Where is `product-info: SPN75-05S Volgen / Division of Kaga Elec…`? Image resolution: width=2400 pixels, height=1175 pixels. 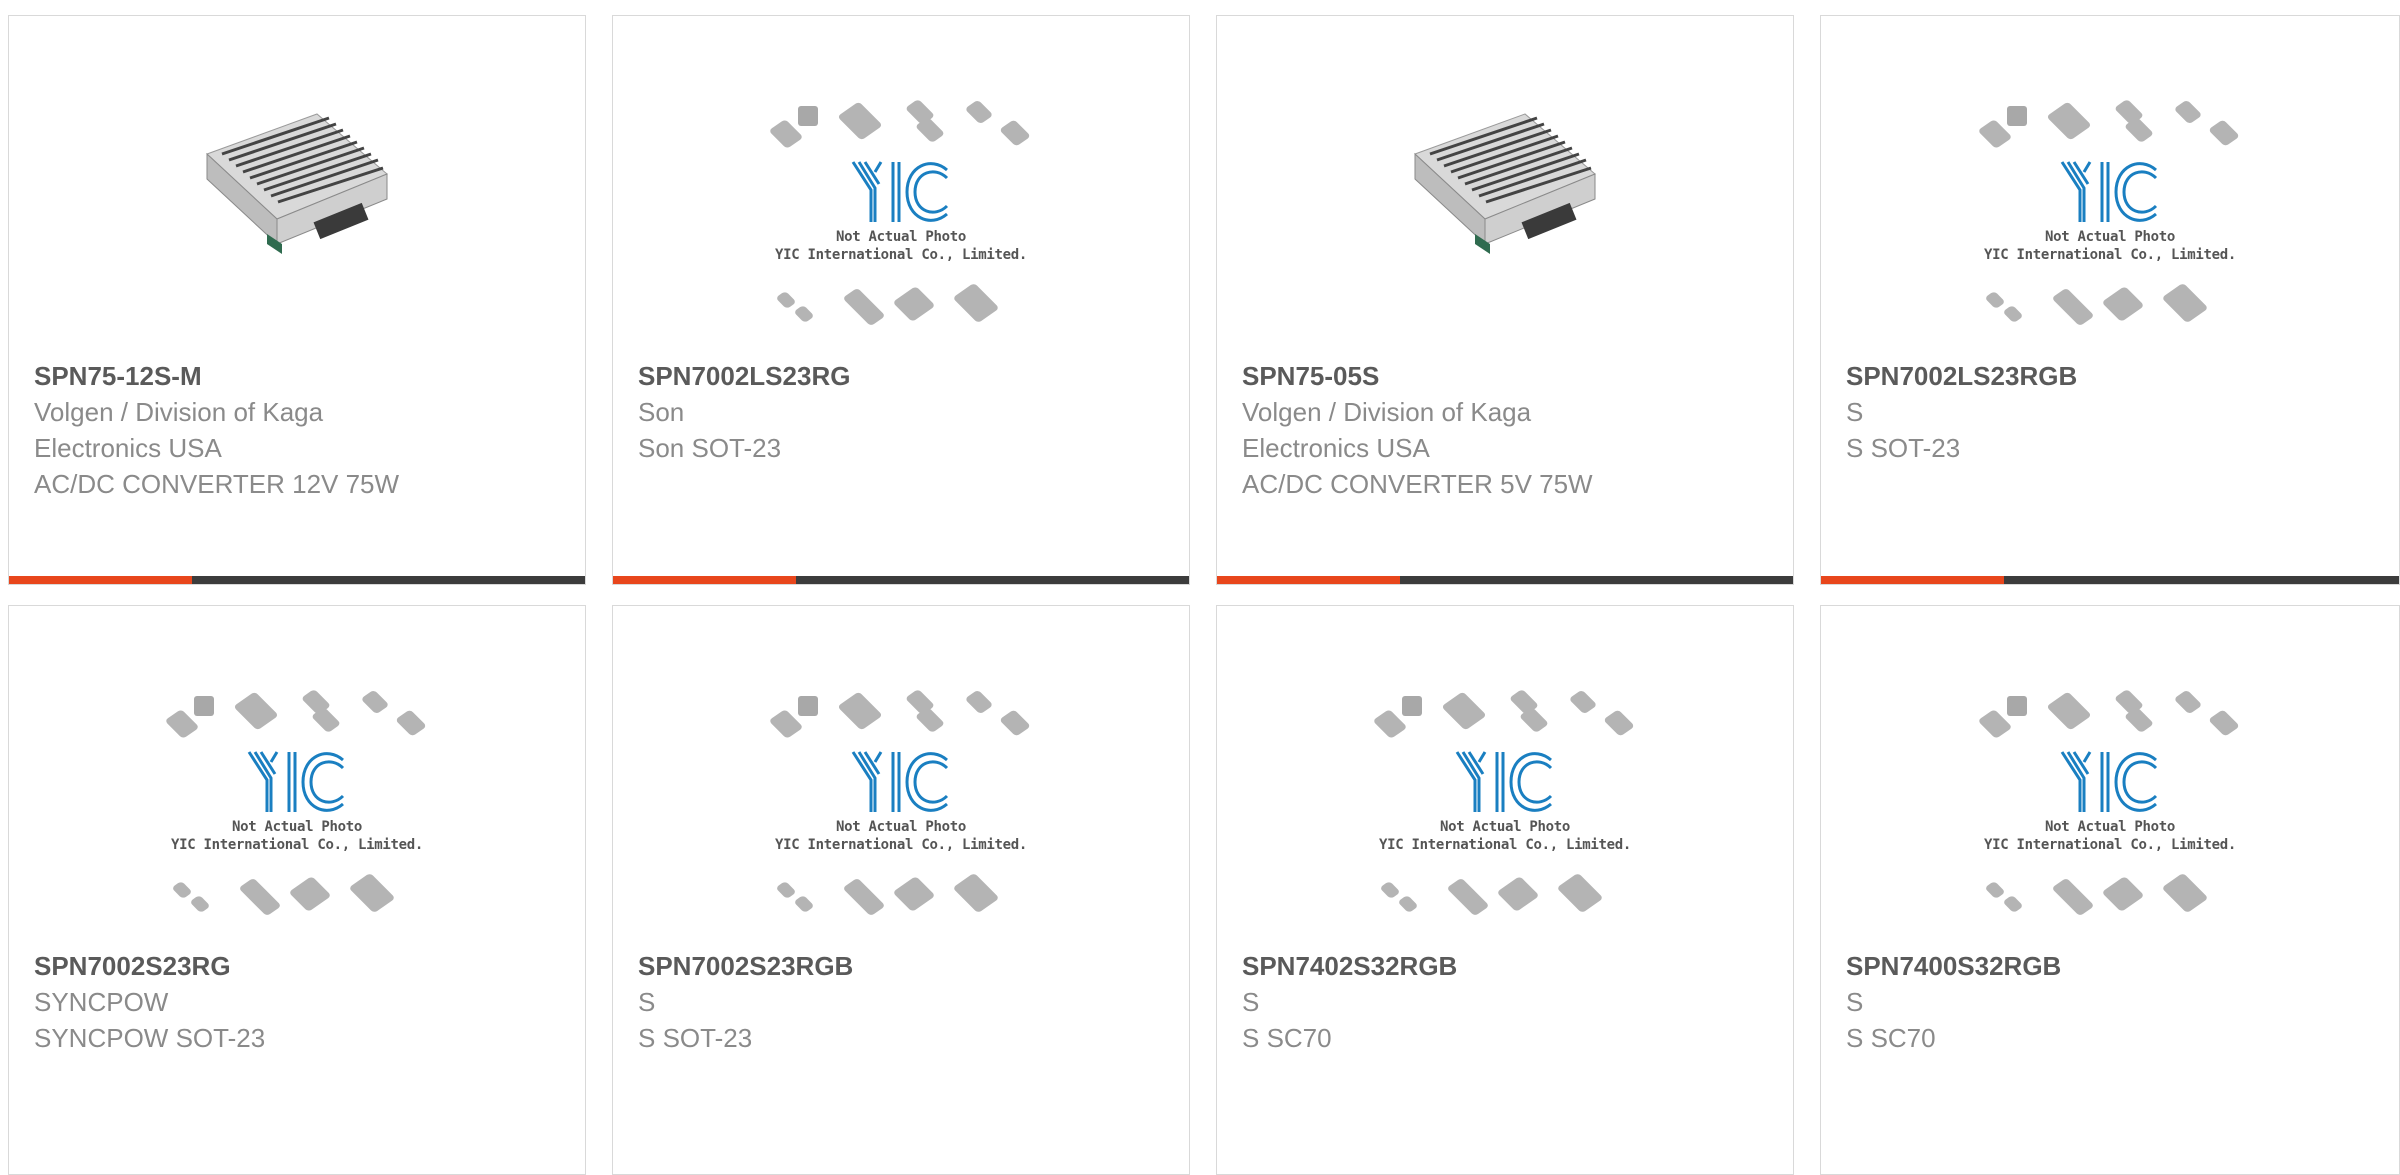 product-info: SPN75-05S Volgen / Division of Kaga Elec… is located at coordinates (1507, 430).